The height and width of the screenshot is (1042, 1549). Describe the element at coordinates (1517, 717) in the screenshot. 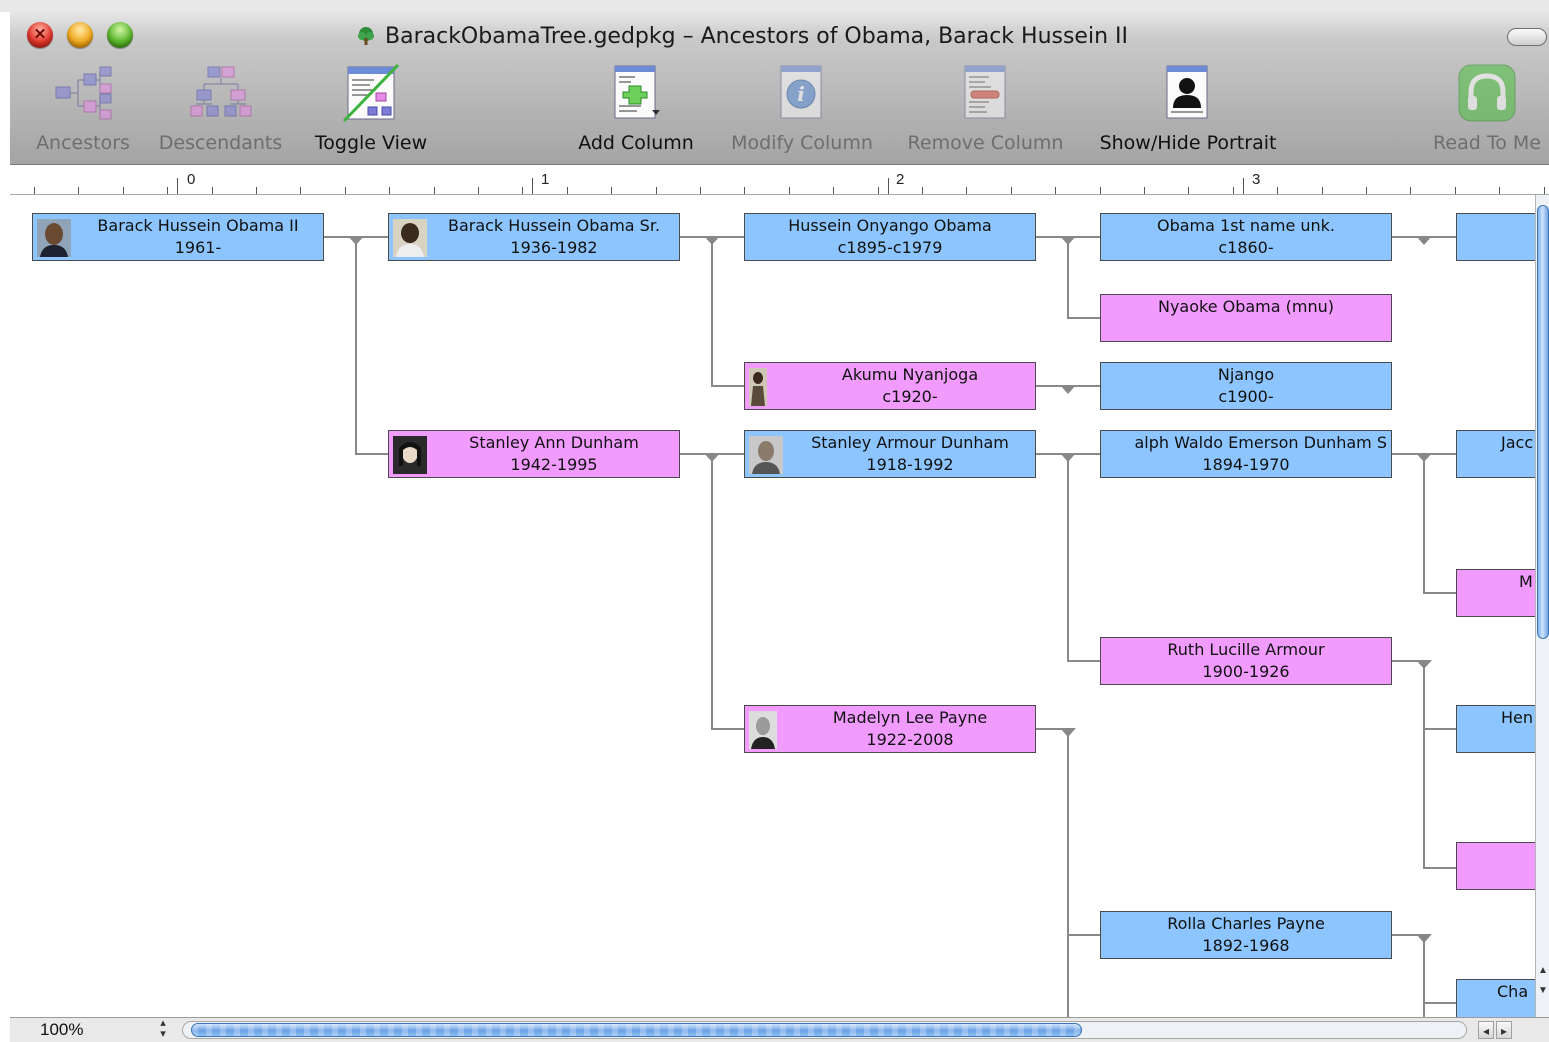

I see `person-name: Hen` at that location.